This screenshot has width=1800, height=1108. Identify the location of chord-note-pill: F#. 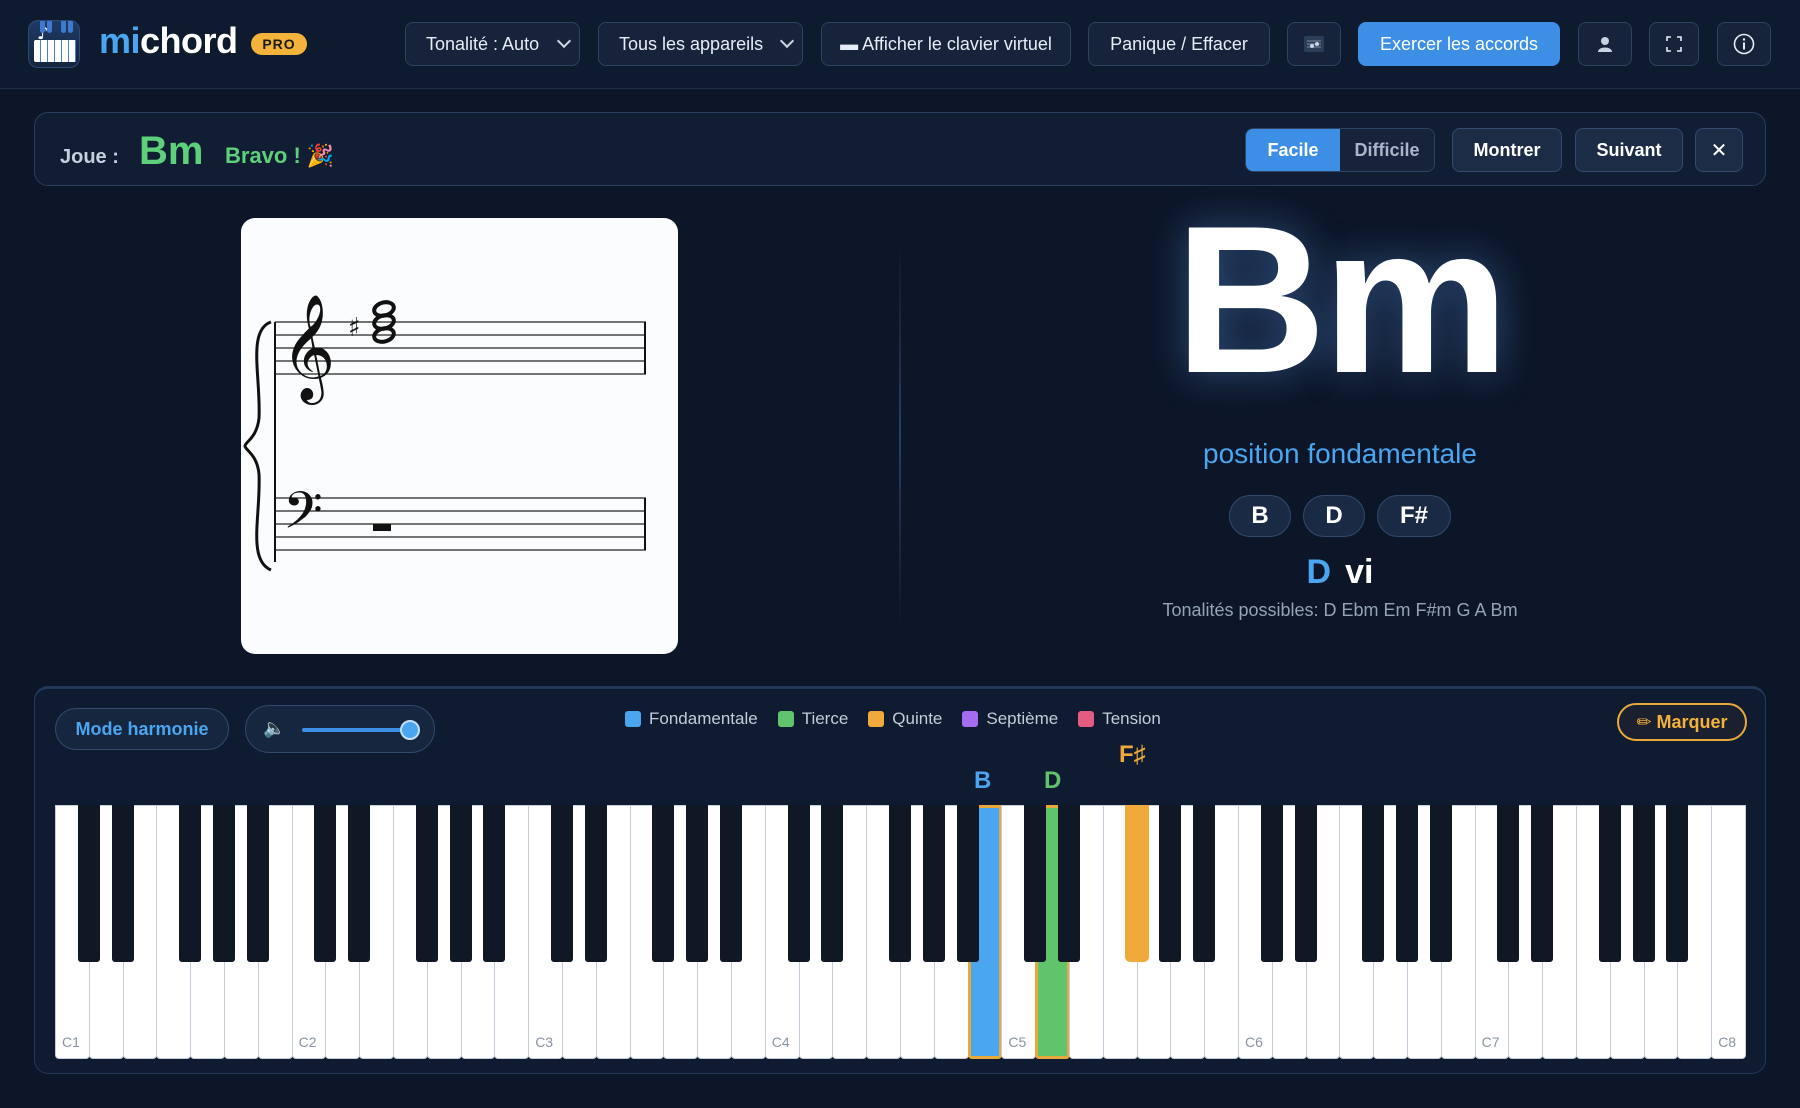
(1414, 516).